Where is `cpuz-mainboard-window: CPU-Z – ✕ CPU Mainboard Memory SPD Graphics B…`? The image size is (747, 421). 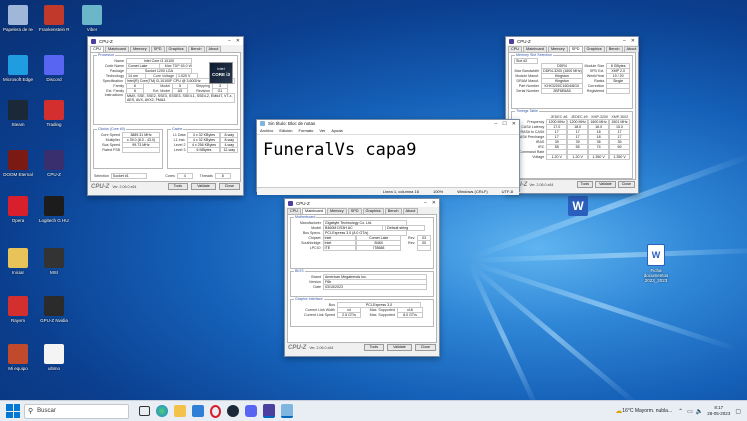 cpuz-mainboard-window: CPU-Z – ✕ CPU Mainboard Memory SPD Graphics B… is located at coordinates (362, 277).